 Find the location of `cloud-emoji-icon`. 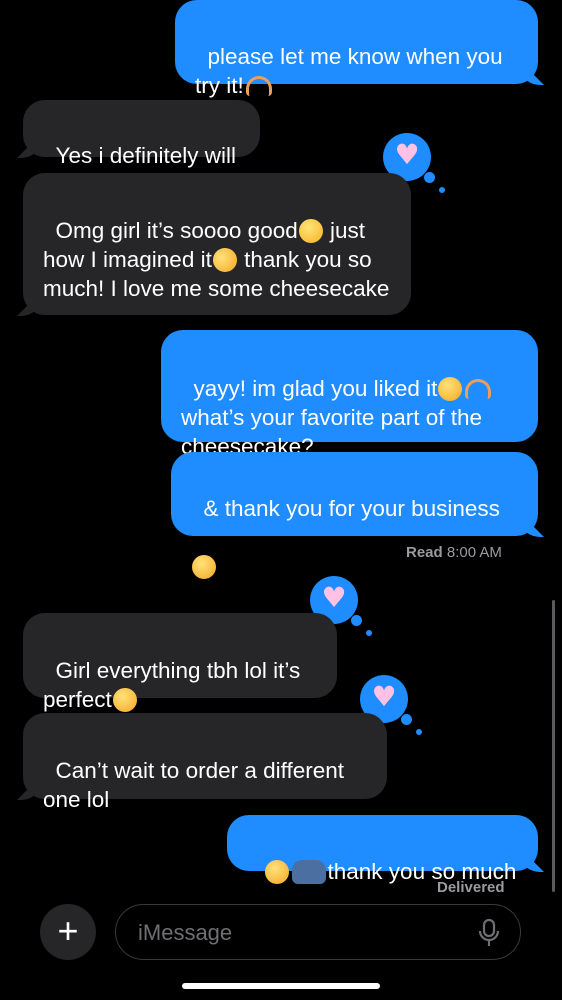

cloud-emoji-icon is located at coordinates (308, 872).